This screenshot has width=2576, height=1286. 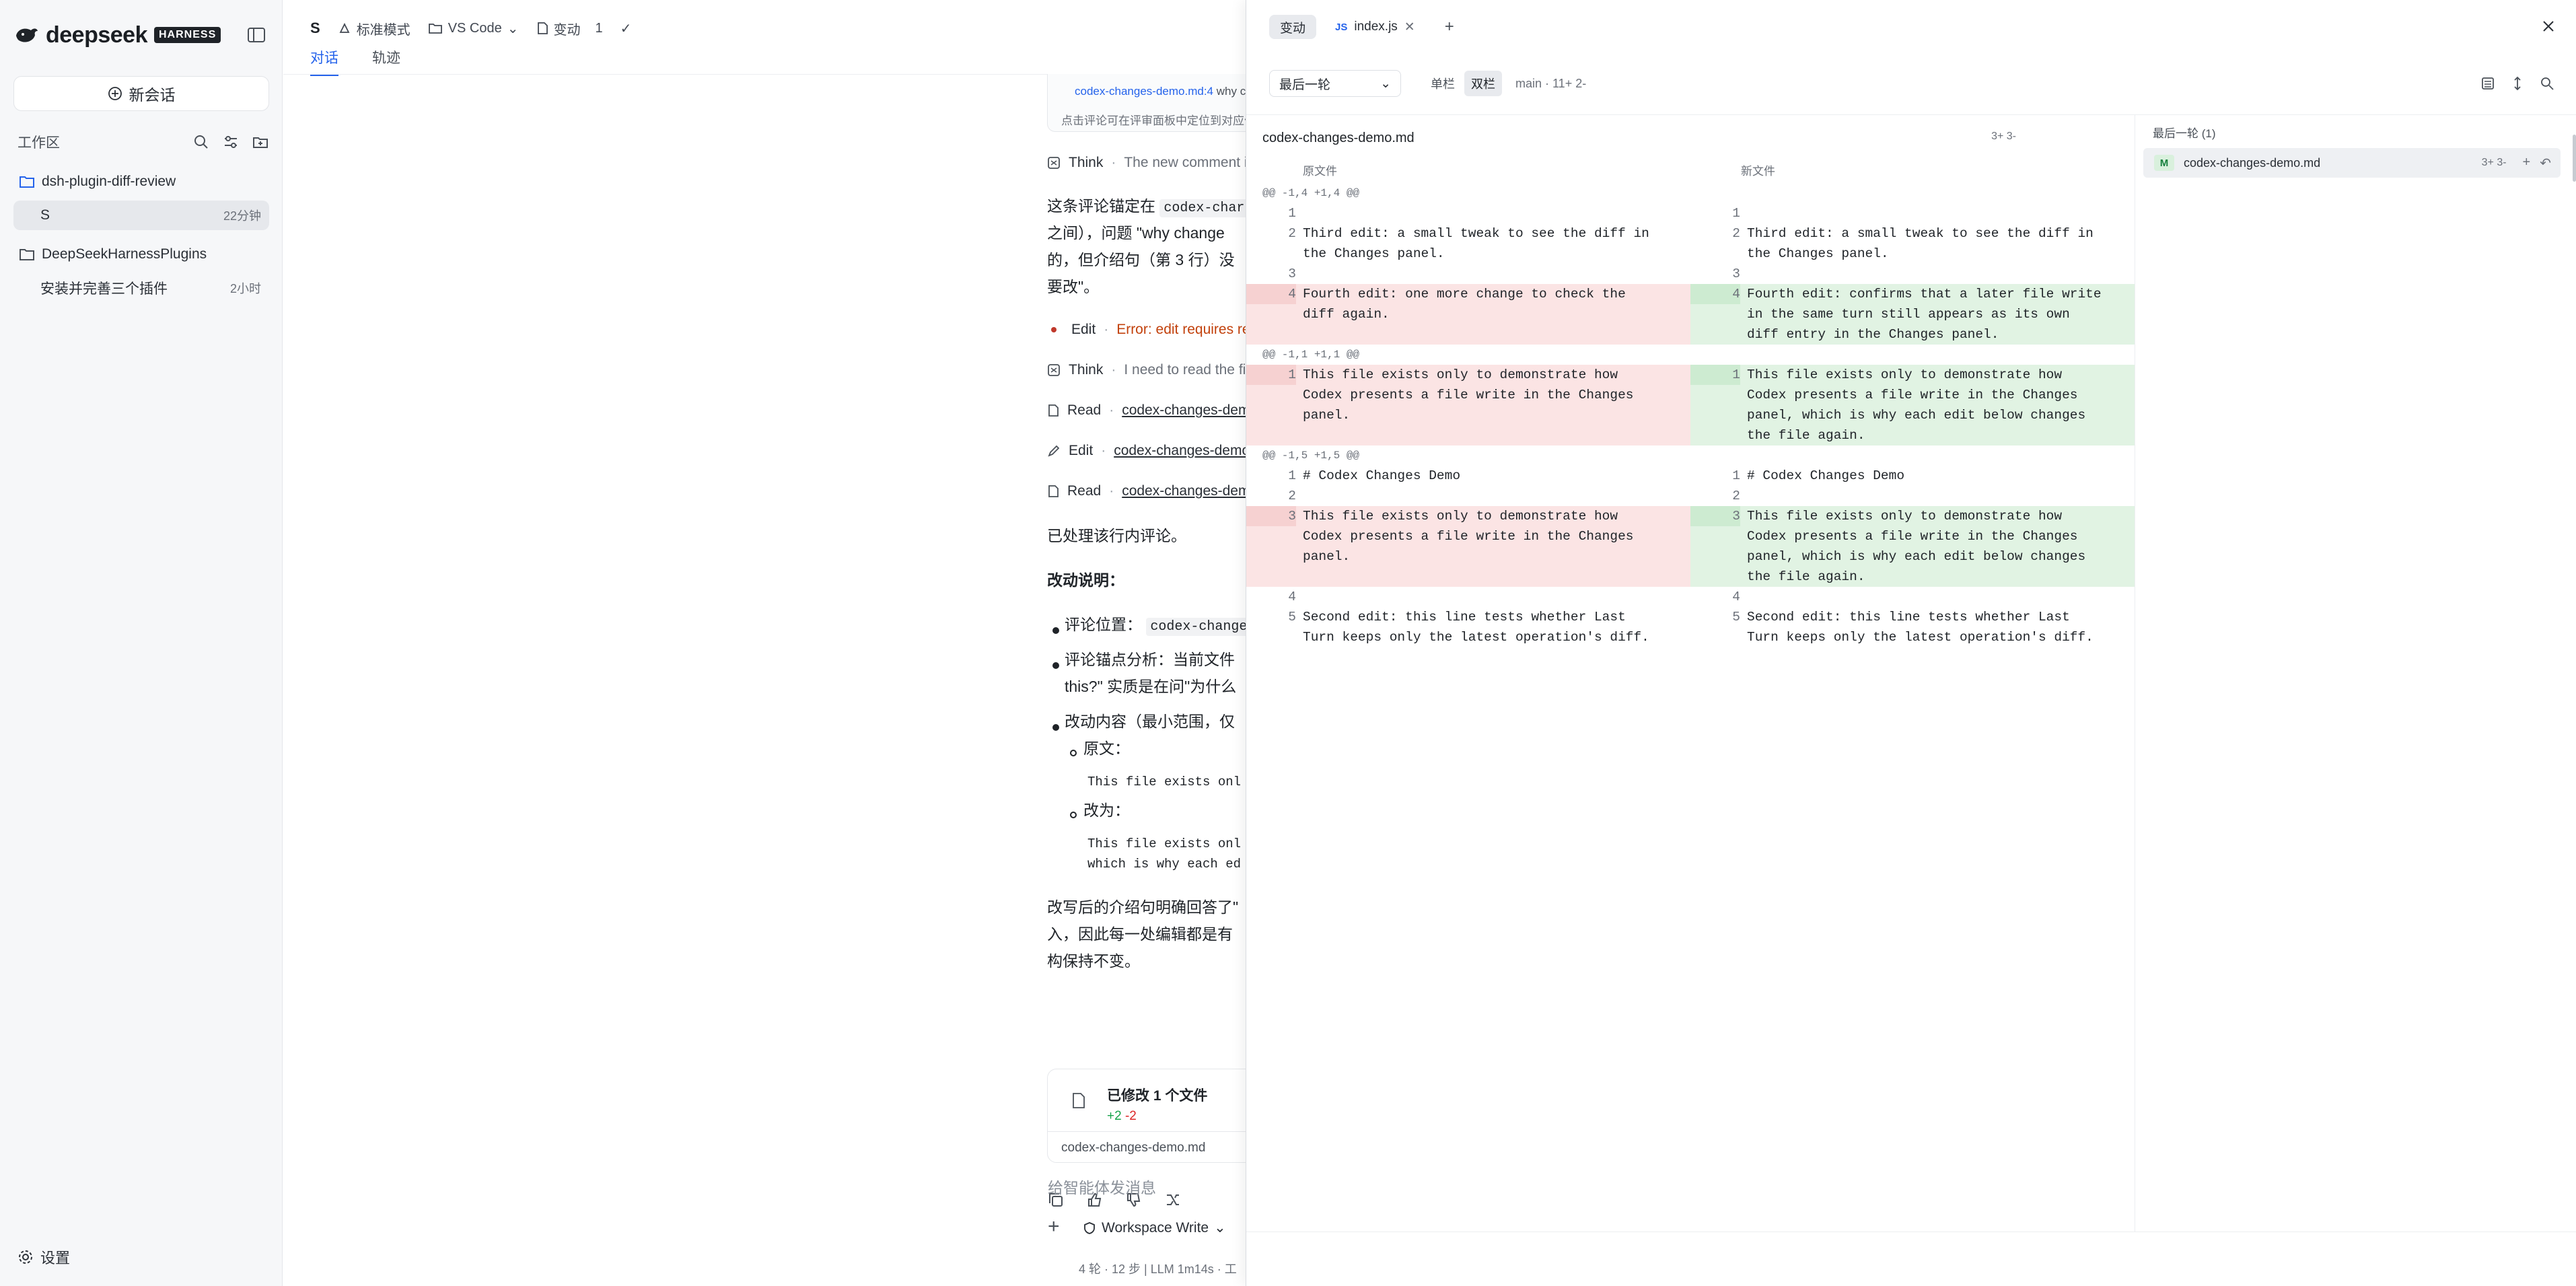 What do you see at coordinates (2545, 163) in the screenshot?
I see `revert-icon: ↶` at bounding box center [2545, 163].